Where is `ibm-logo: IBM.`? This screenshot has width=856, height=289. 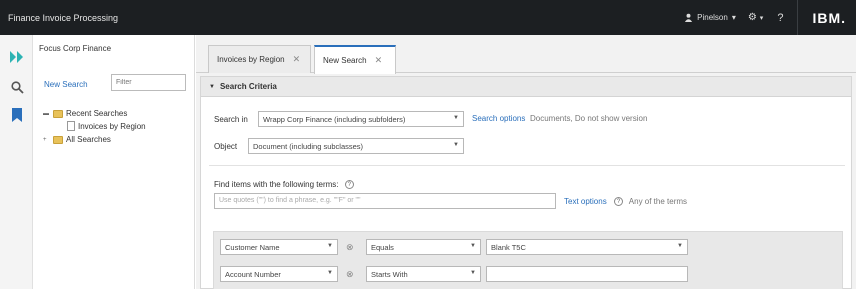 ibm-logo: IBM. is located at coordinates (829, 17).